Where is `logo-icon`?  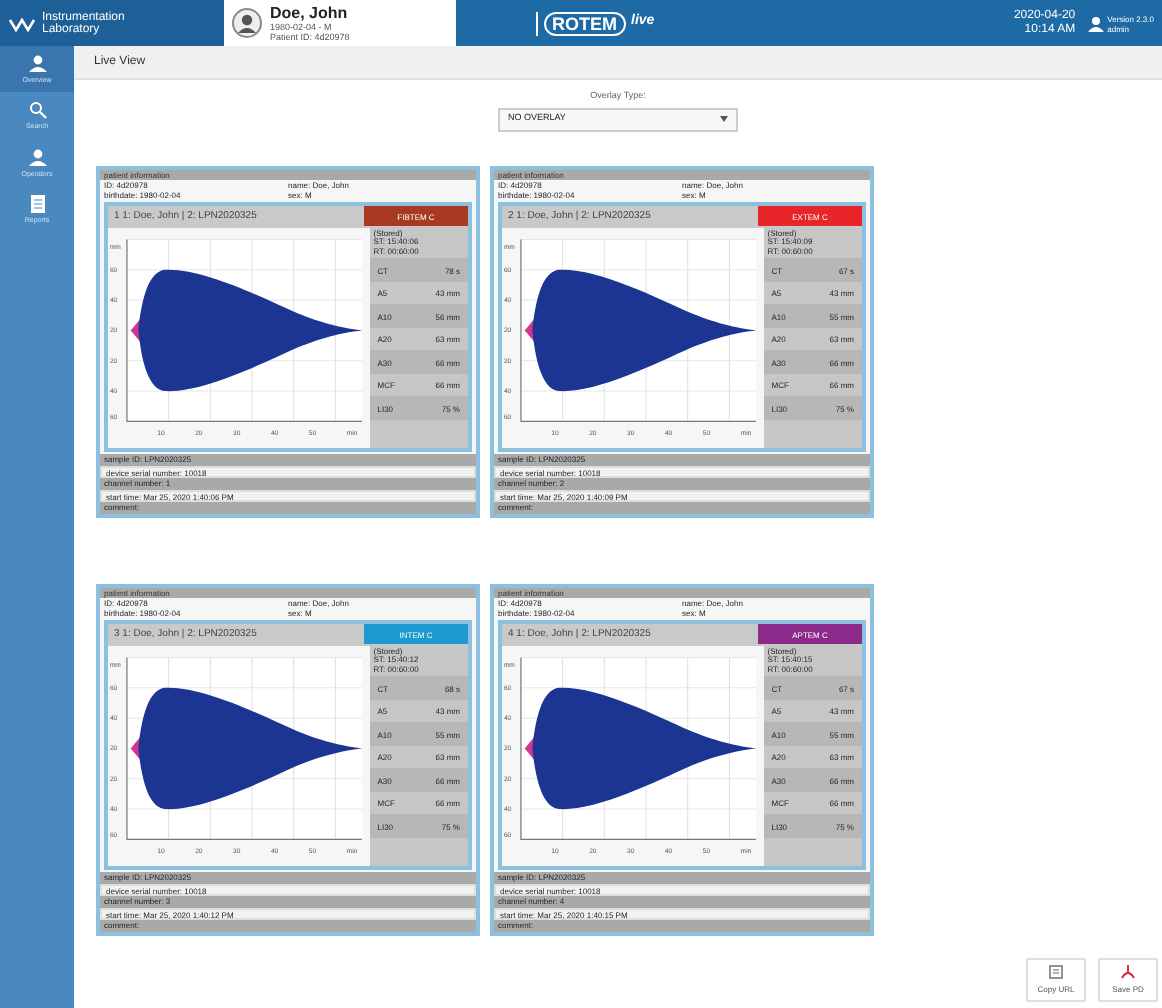 logo-icon is located at coordinates (22, 23).